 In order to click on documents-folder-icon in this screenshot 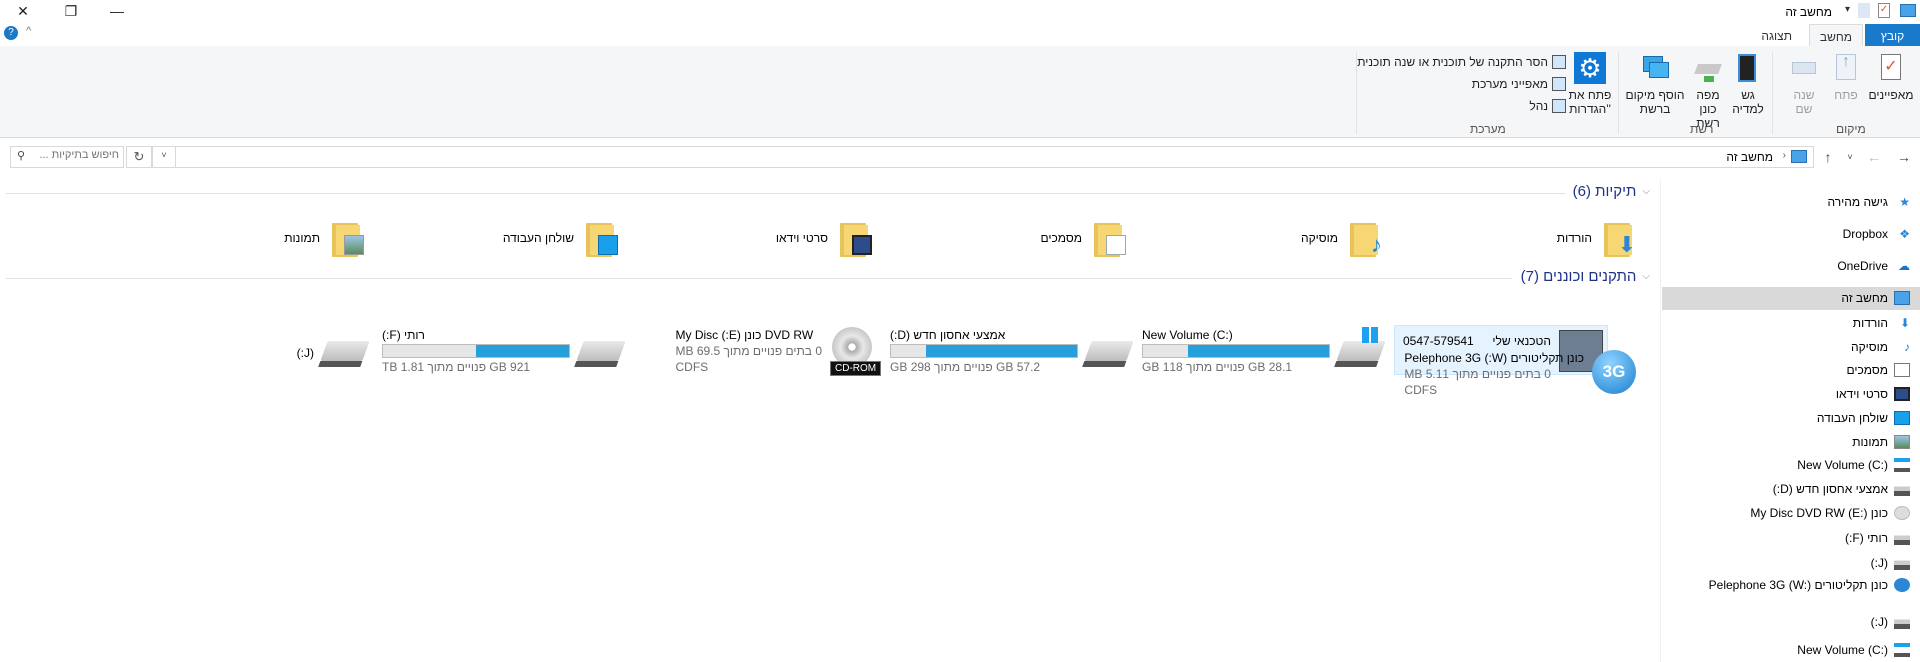, I will do `click(1109, 238)`.